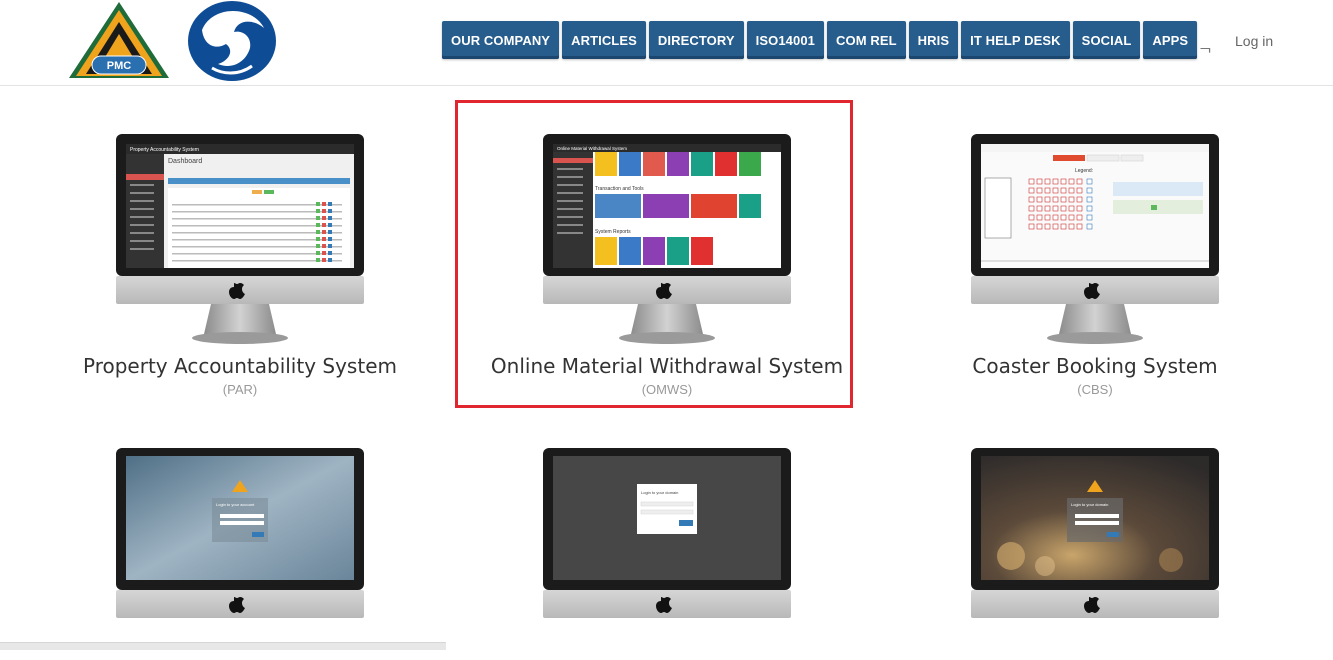  Describe the element at coordinates (785, 40) in the screenshot. I see `nav-iso14001: ISO14001` at that location.